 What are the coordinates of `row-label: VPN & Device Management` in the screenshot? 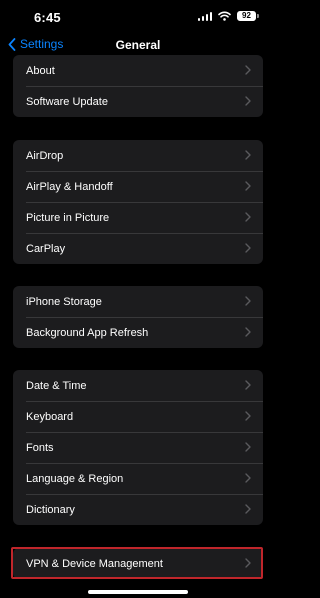 It's located at (94, 563).